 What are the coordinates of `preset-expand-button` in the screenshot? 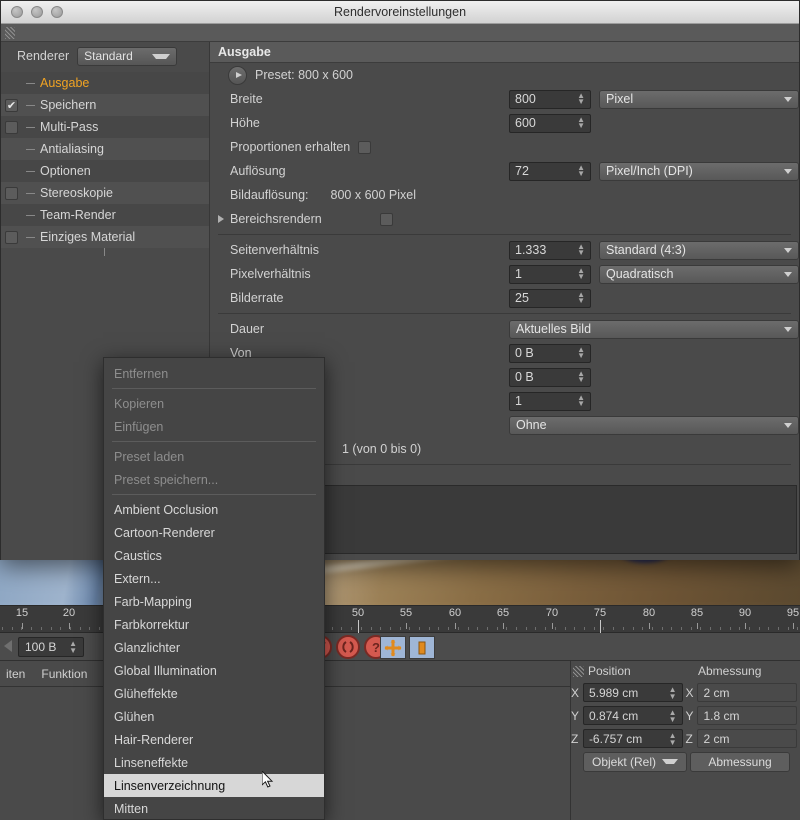 It's located at (237, 75).